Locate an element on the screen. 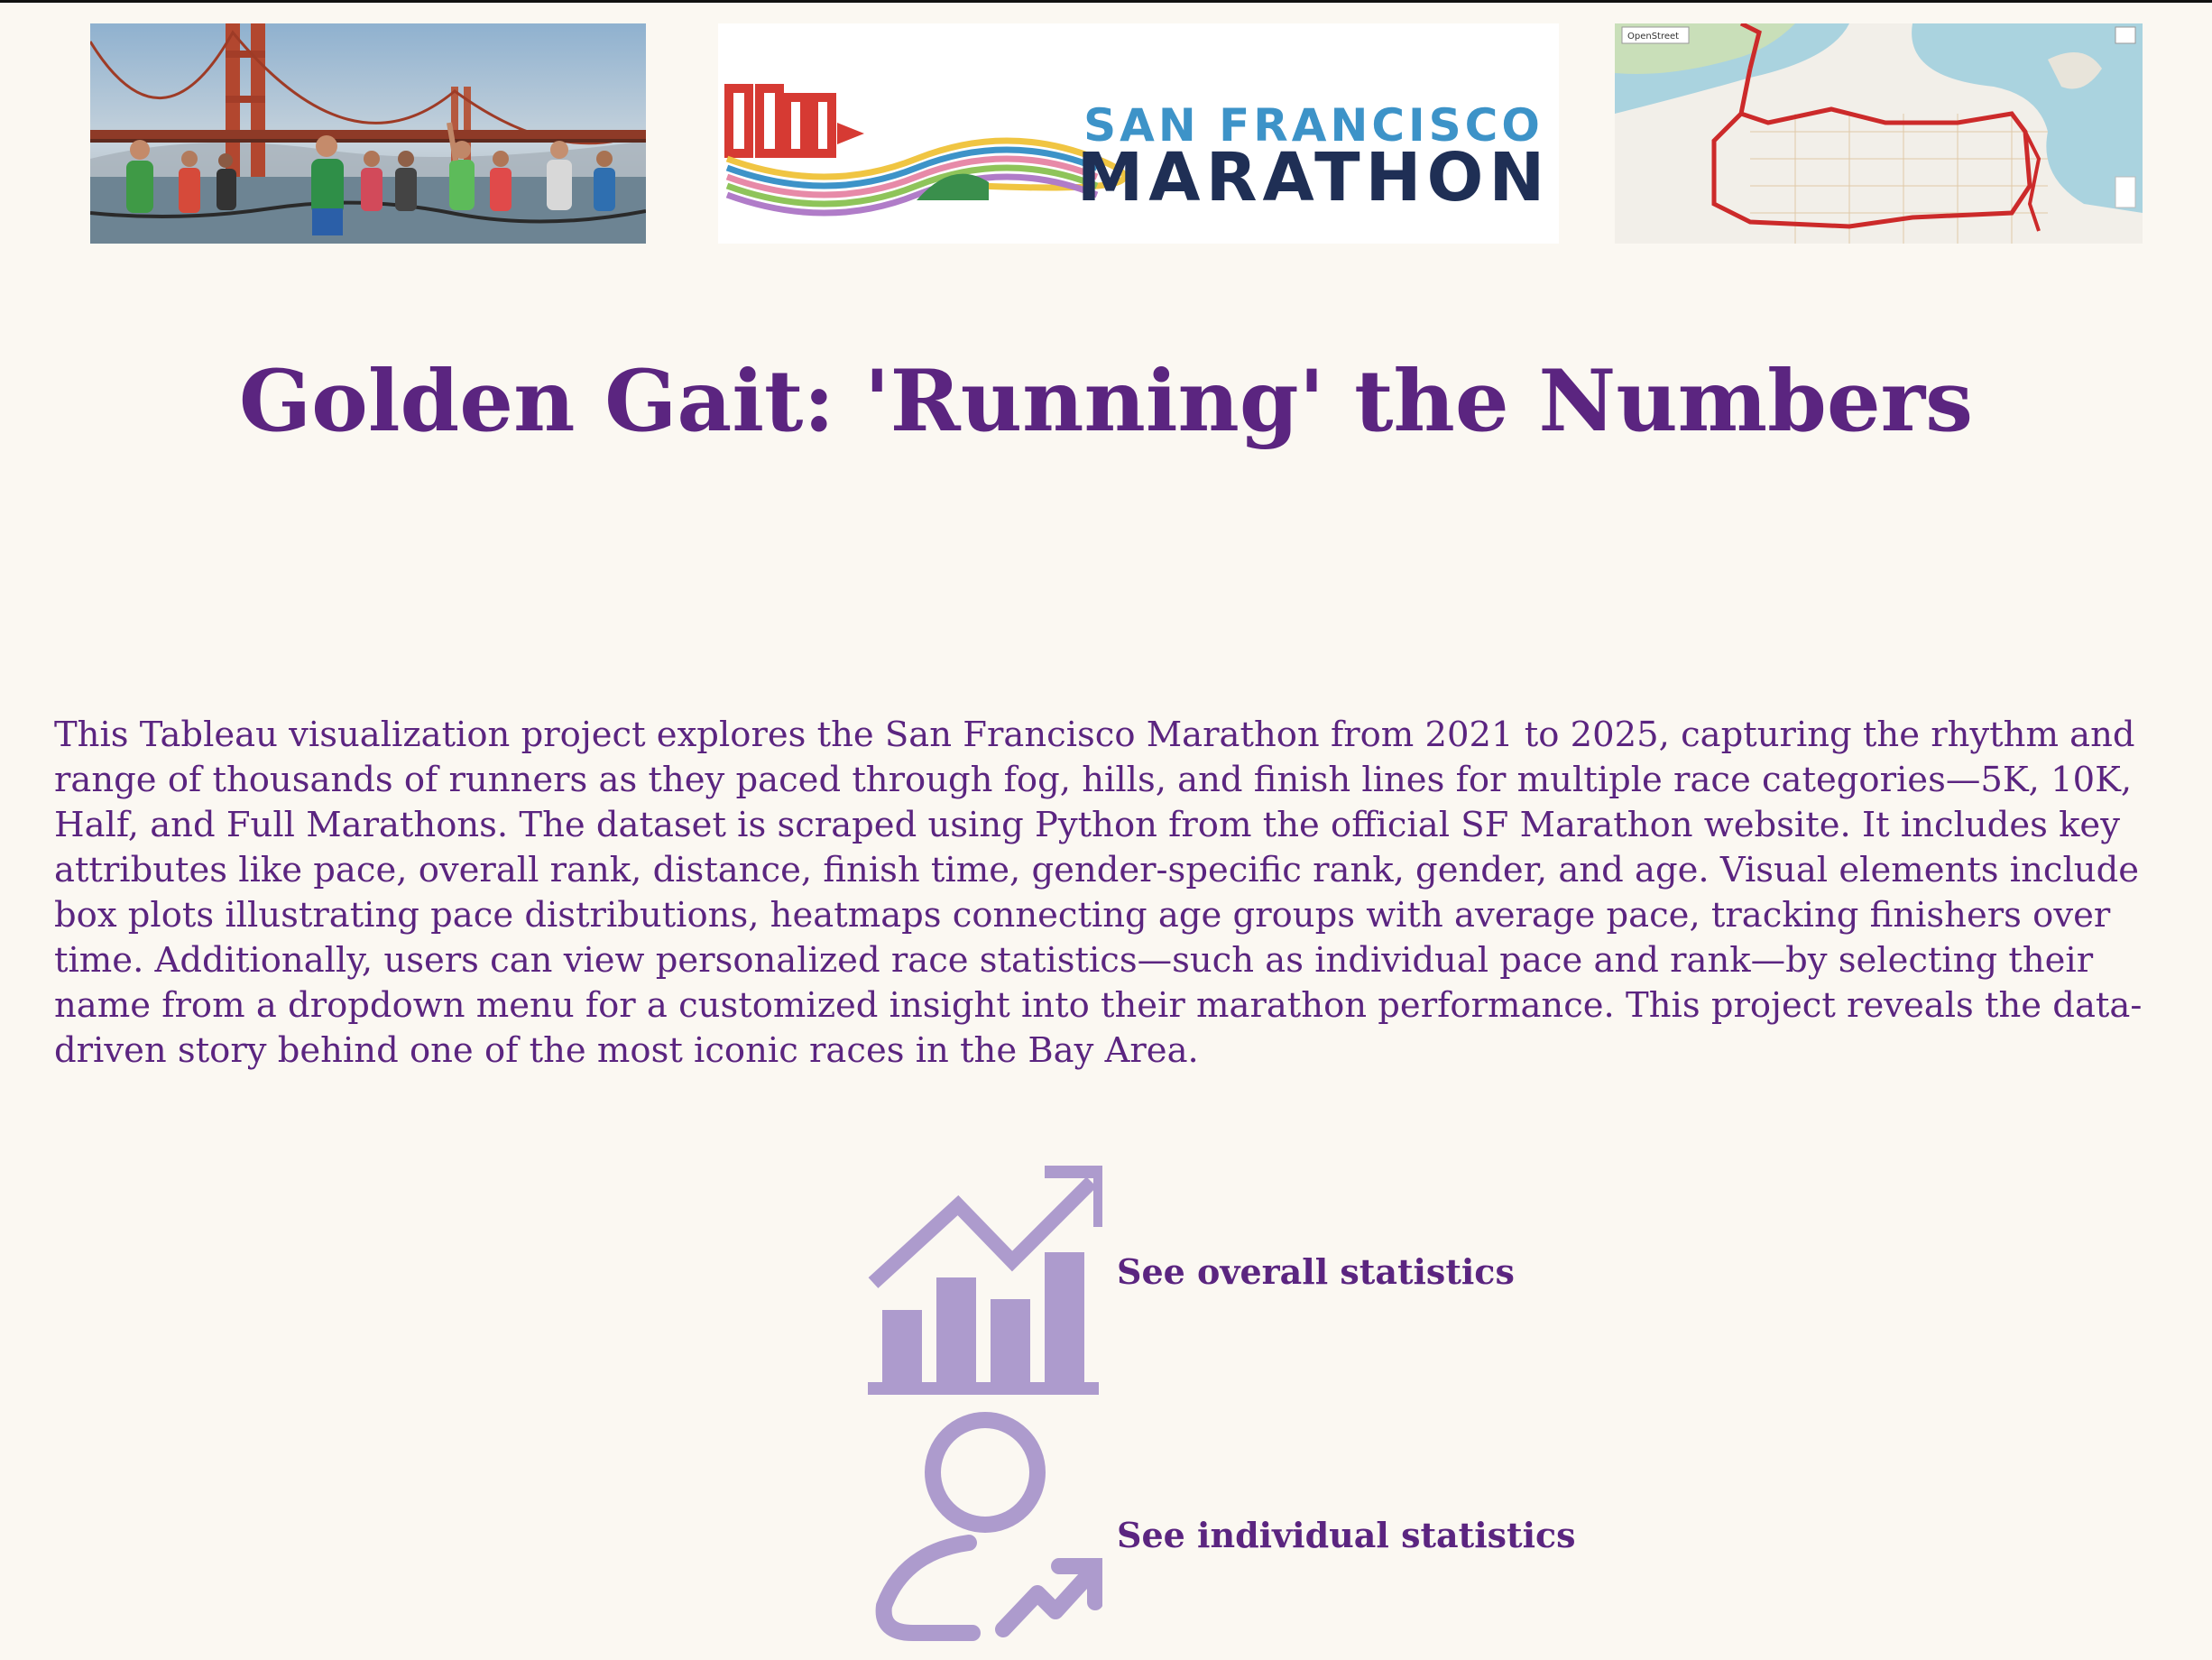  see-individual-statistics-link: See individual statistics is located at coordinates (1346, 1535).